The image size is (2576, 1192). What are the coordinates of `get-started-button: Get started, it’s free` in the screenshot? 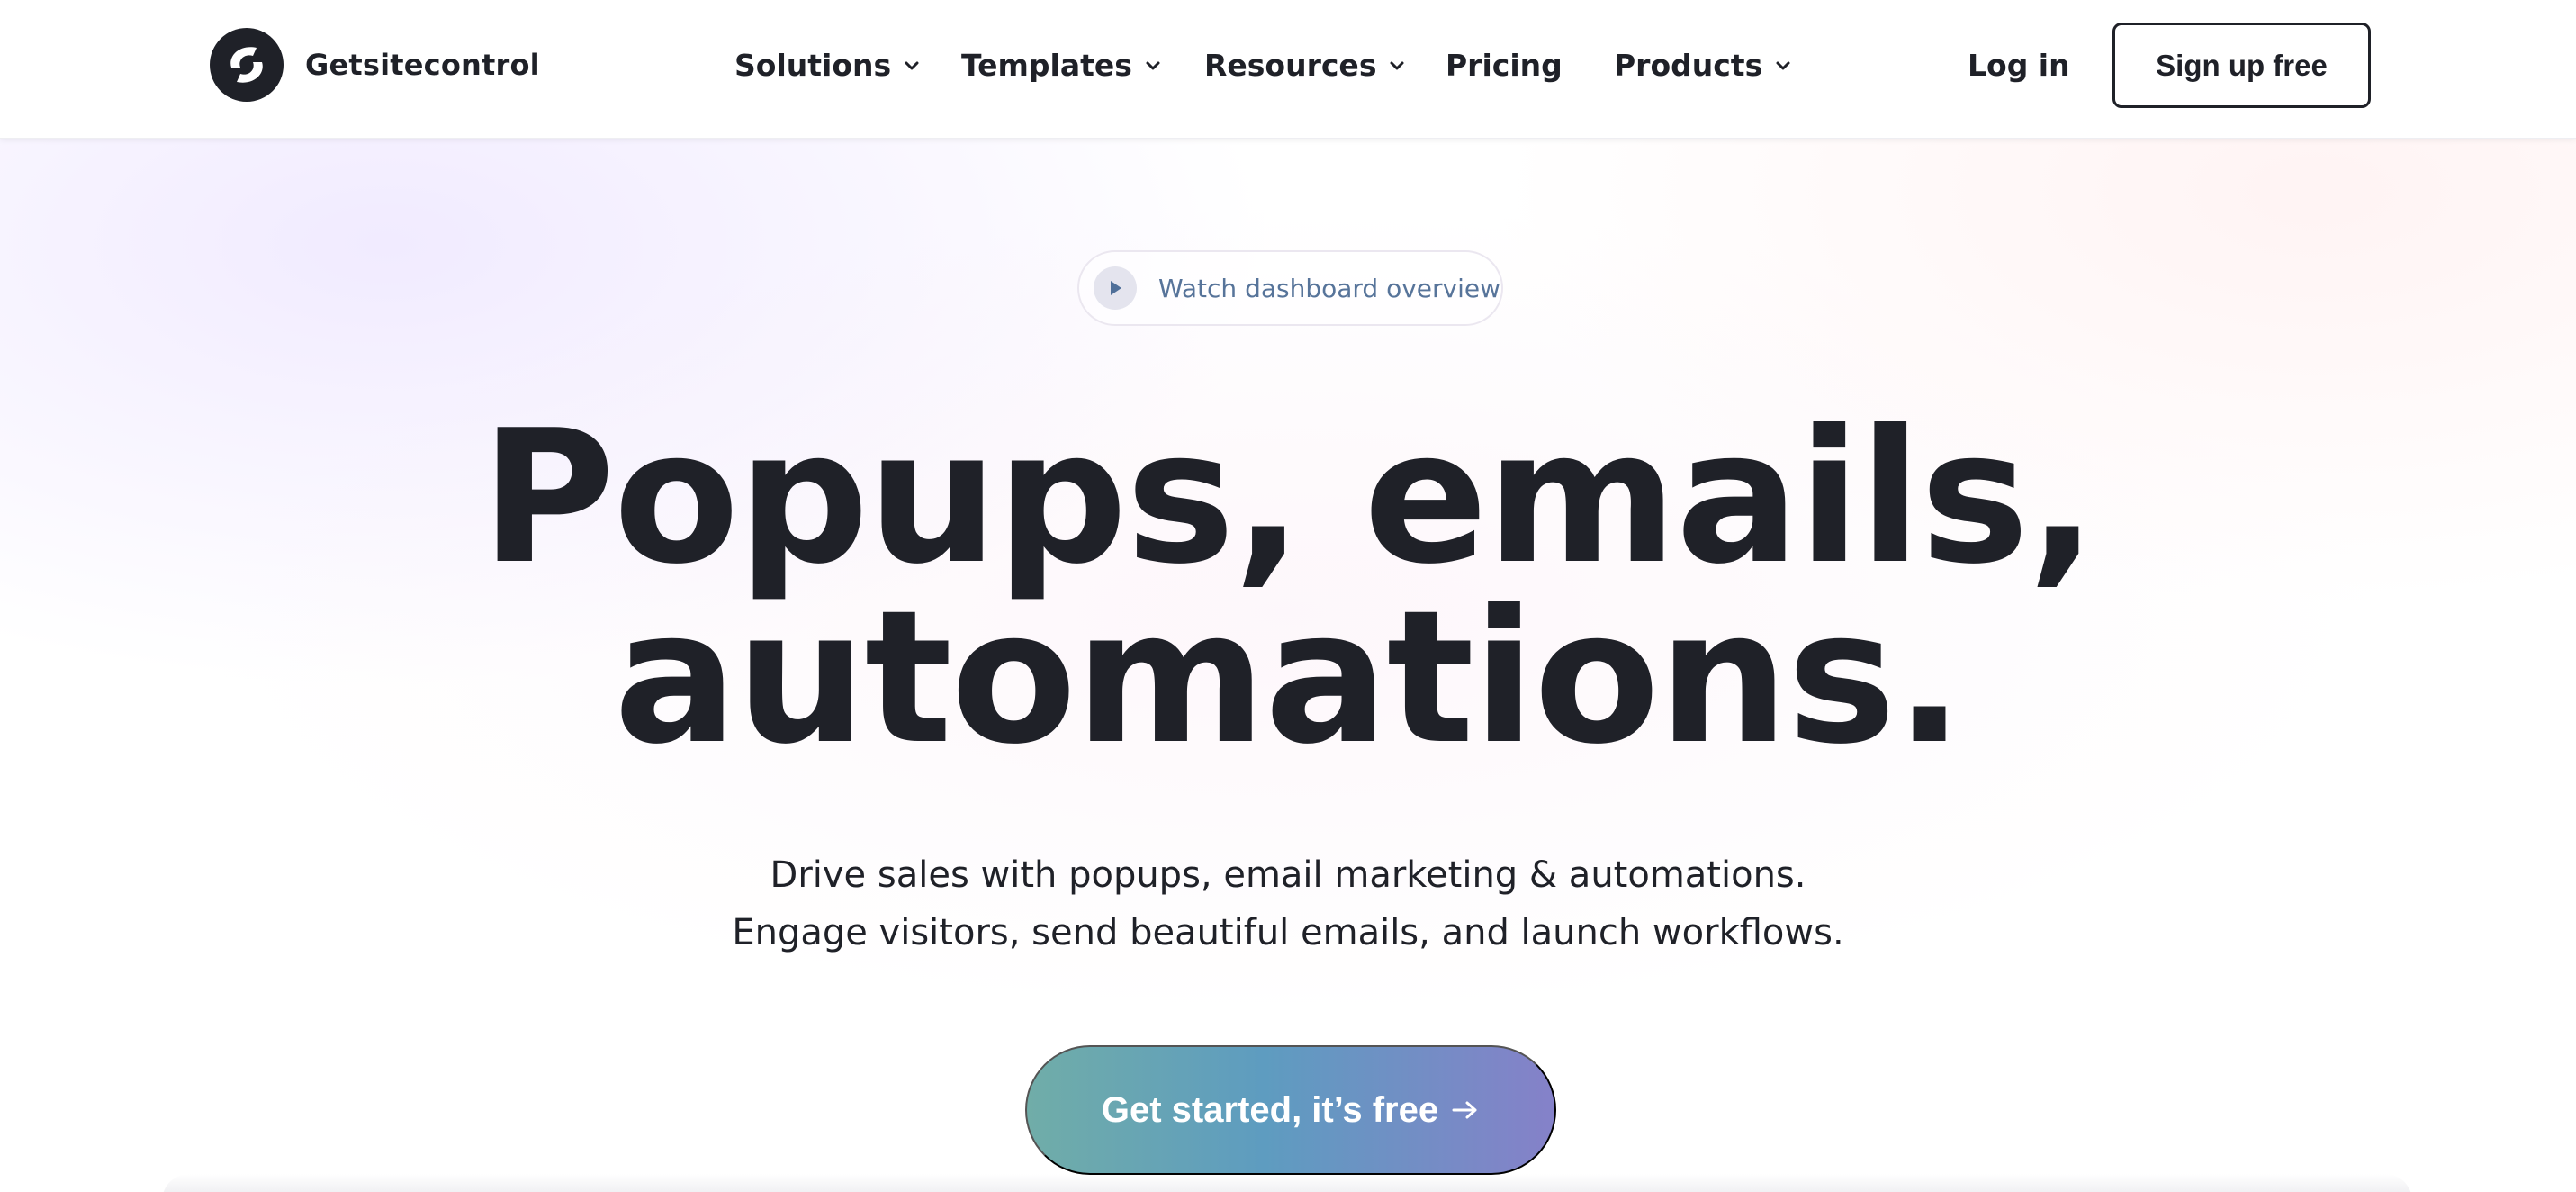 It's located at (1290, 1110).